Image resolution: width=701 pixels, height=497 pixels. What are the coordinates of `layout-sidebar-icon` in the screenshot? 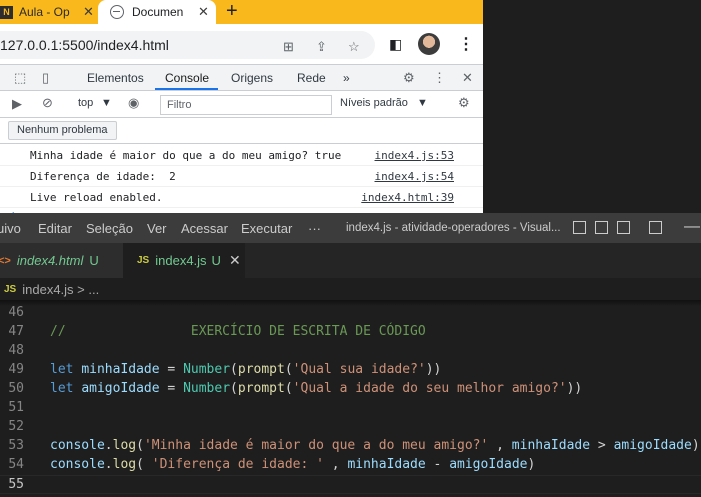 It's located at (579, 227).